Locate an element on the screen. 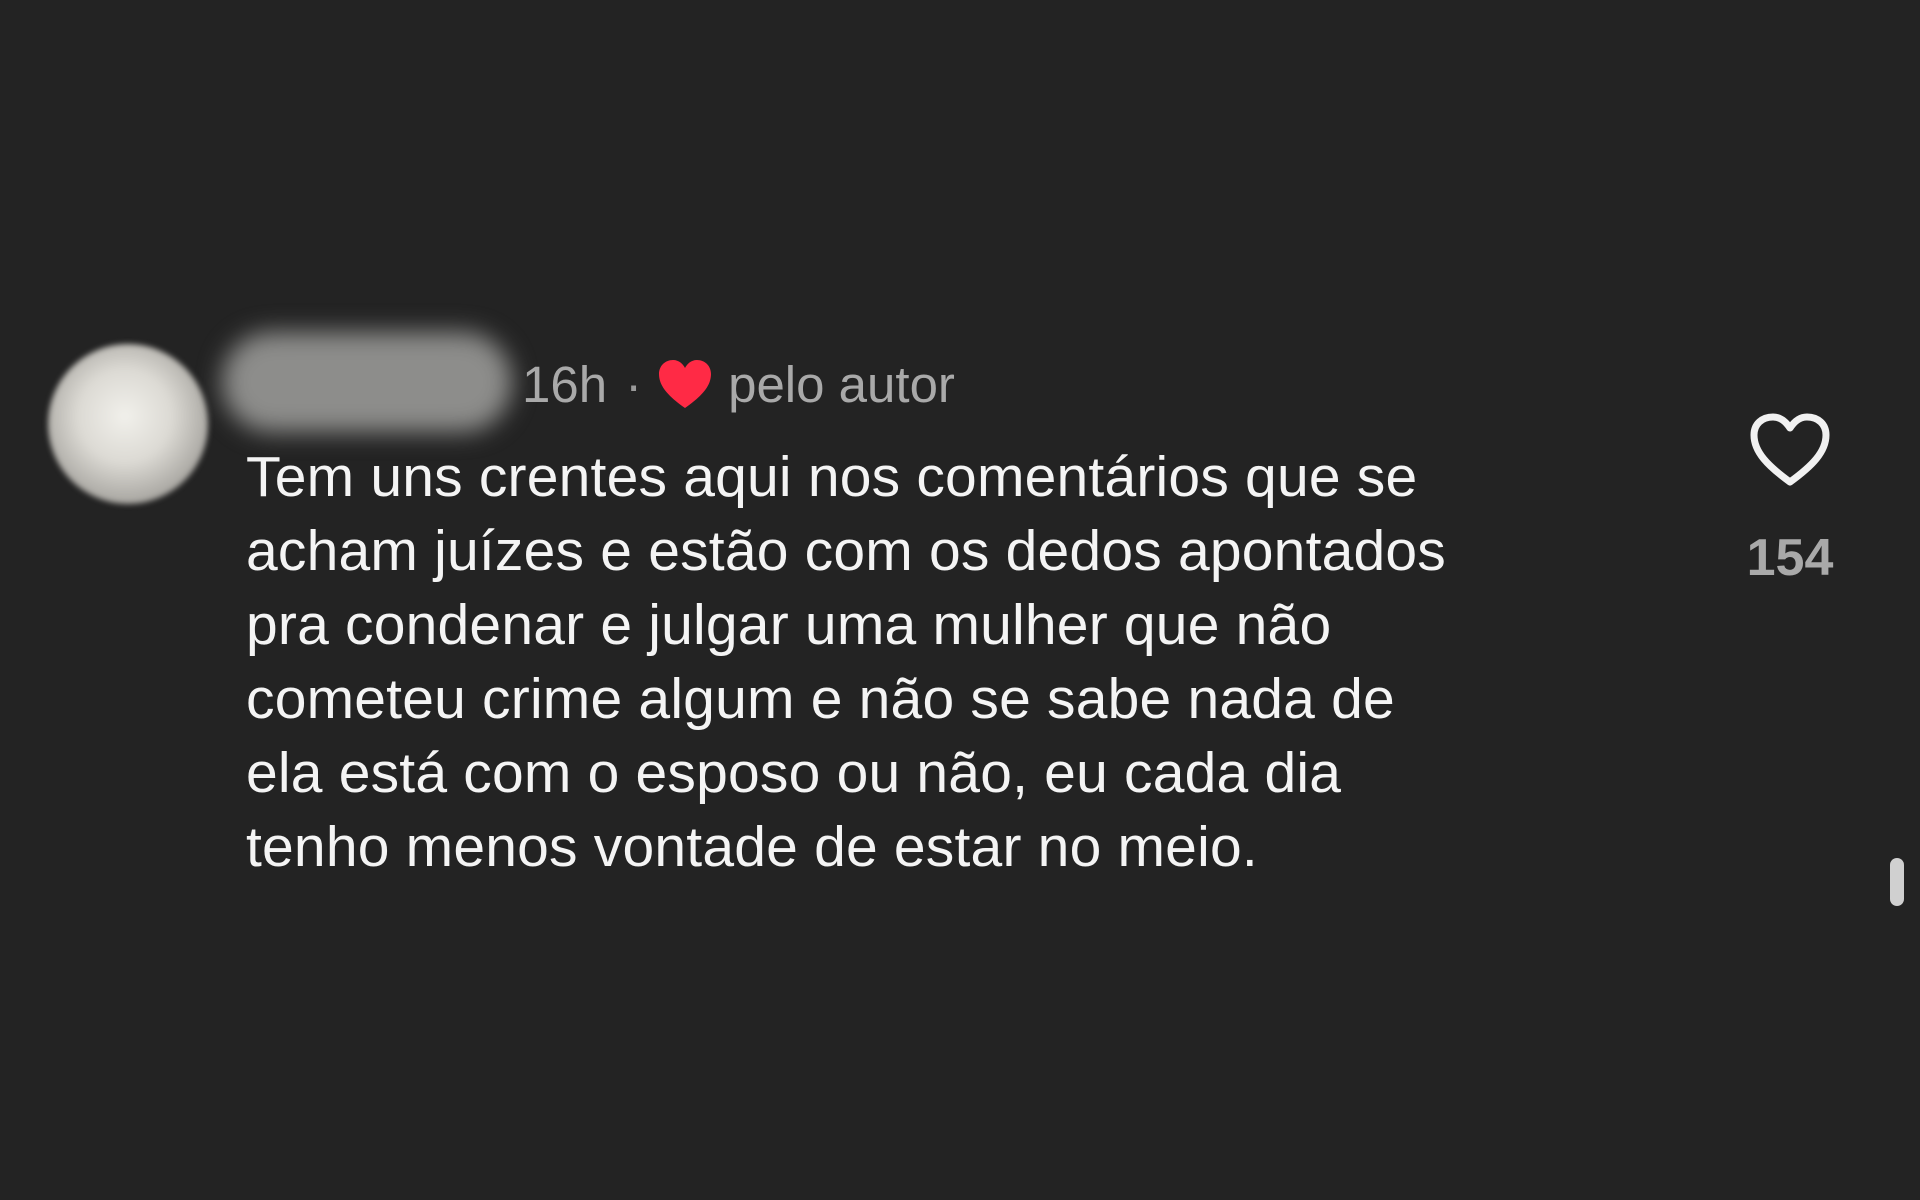 The image size is (1920, 1200). heart-filled-icon is located at coordinates (685, 384).